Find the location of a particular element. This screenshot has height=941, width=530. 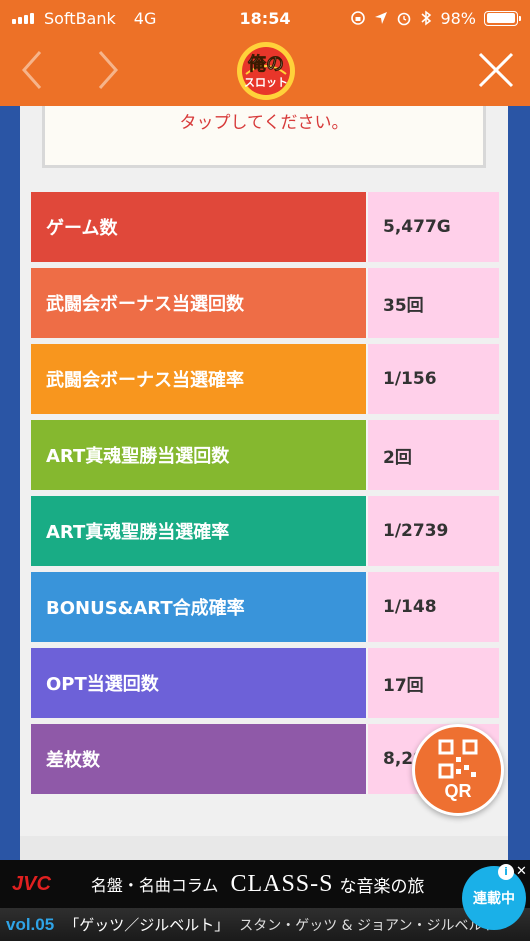

back-button is located at coordinates (32, 70).